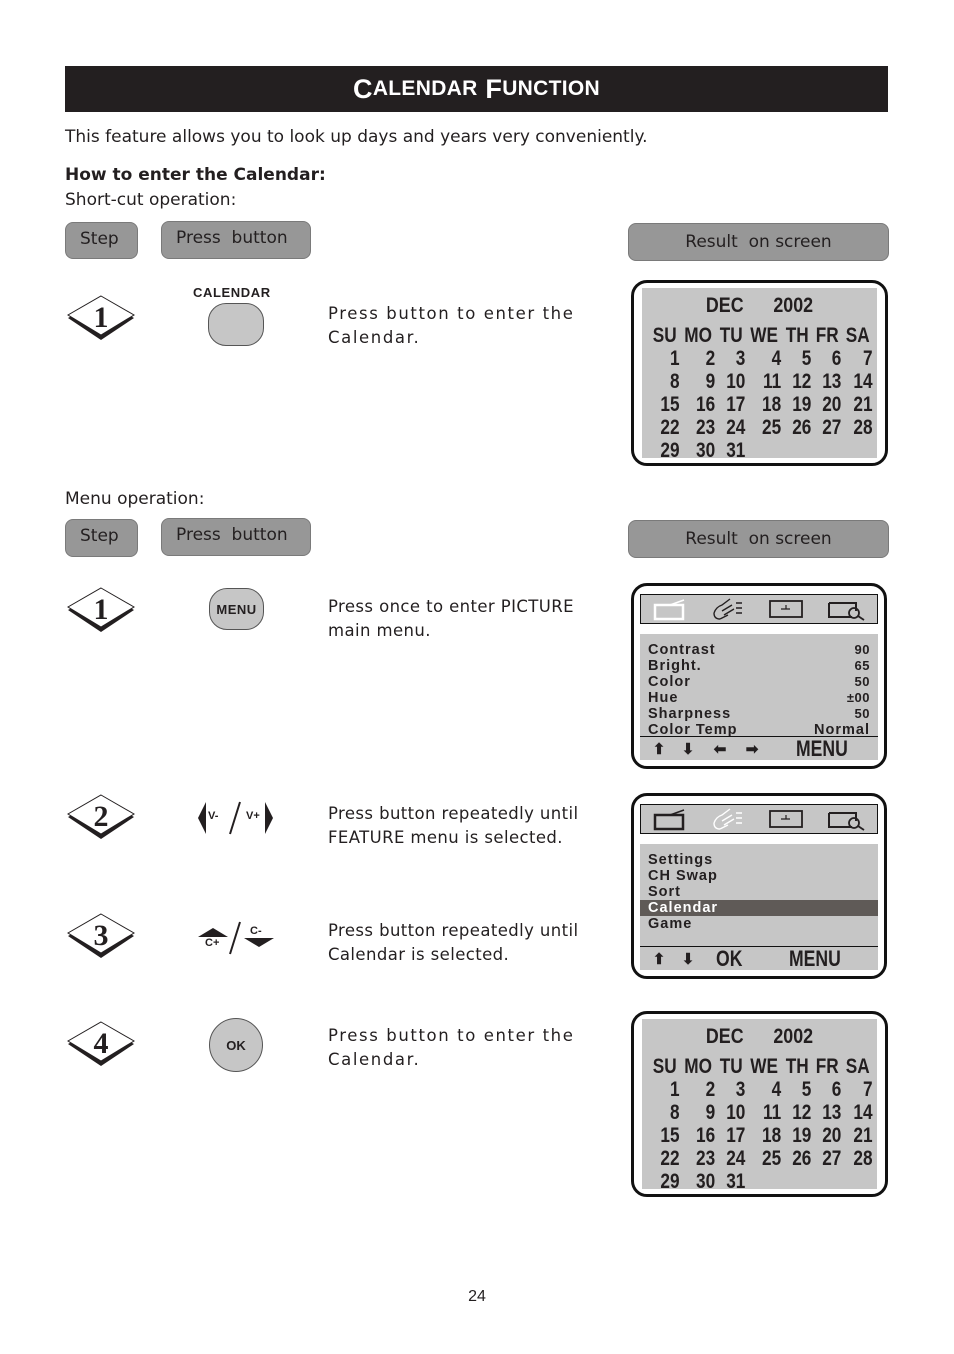 The height and width of the screenshot is (1354, 954). Describe the element at coordinates (235, 818) in the screenshot. I see `slash-separator` at that location.